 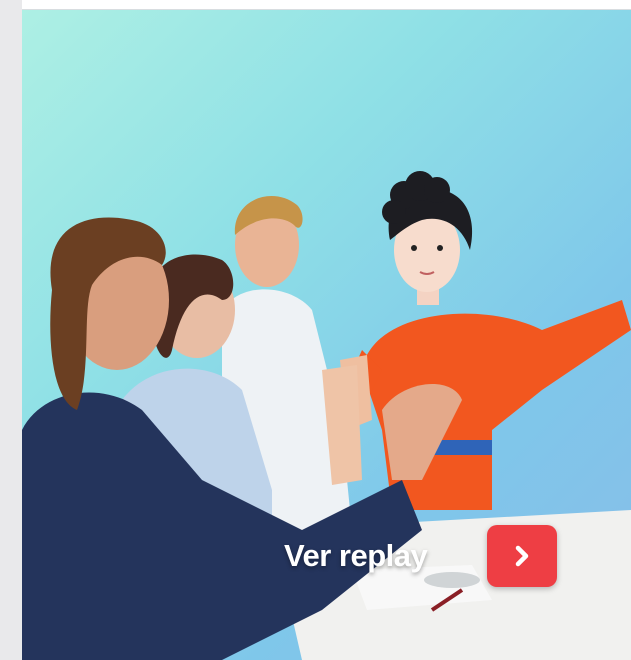 I want to click on watch-replay-label: Ver replay, so click(x=356, y=555).